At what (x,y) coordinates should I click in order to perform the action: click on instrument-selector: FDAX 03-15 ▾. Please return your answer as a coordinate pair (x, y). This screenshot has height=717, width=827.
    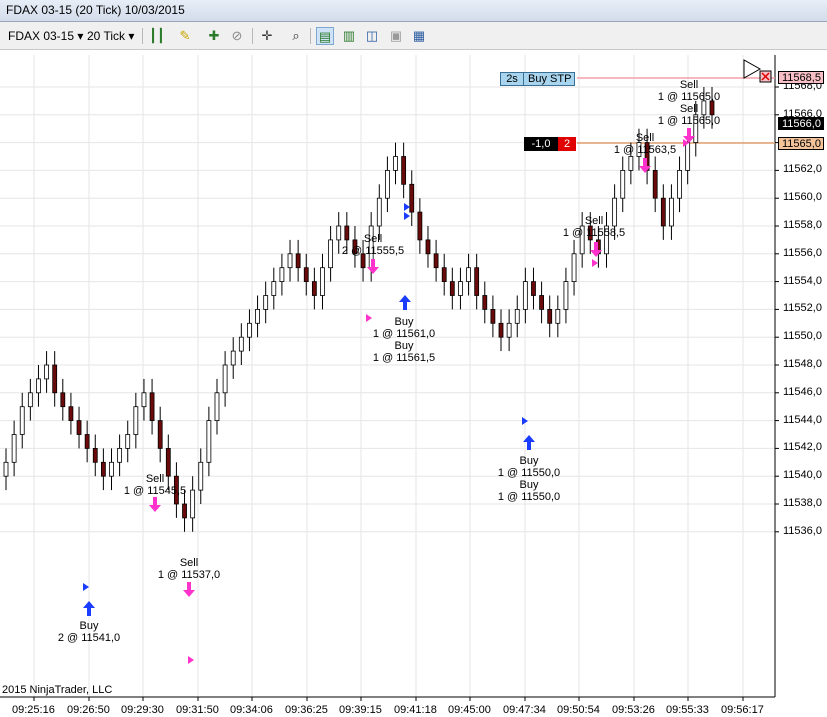
    Looking at the image, I should click on (45, 36).